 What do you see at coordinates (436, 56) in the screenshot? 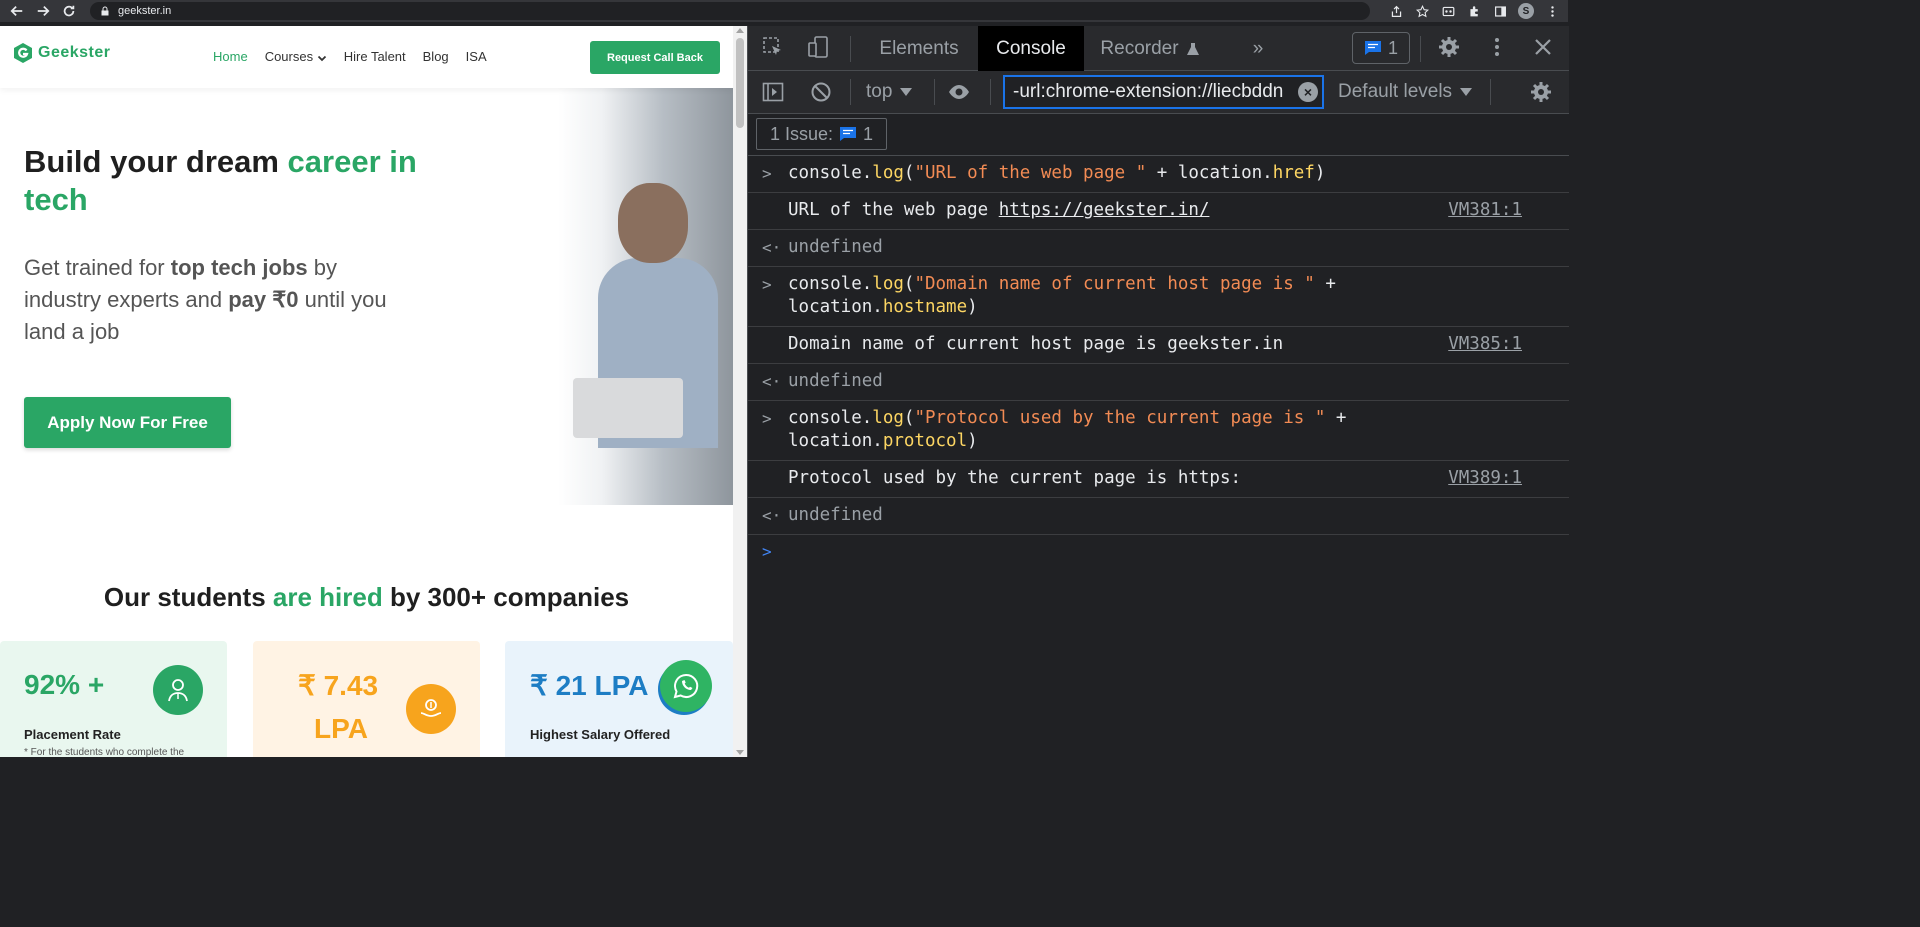
I see `nav-blog: Blog` at bounding box center [436, 56].